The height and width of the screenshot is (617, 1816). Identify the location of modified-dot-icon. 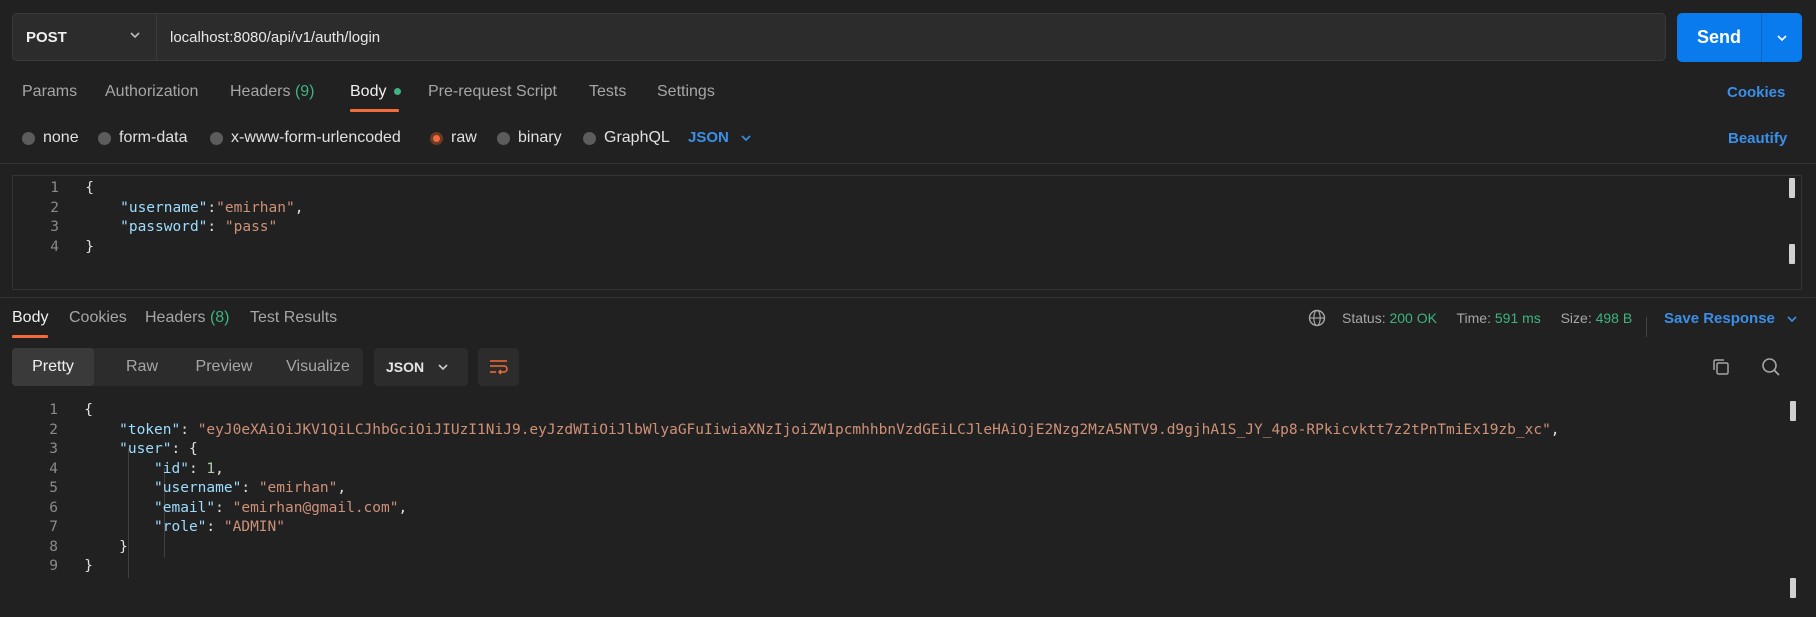
(397, 92).